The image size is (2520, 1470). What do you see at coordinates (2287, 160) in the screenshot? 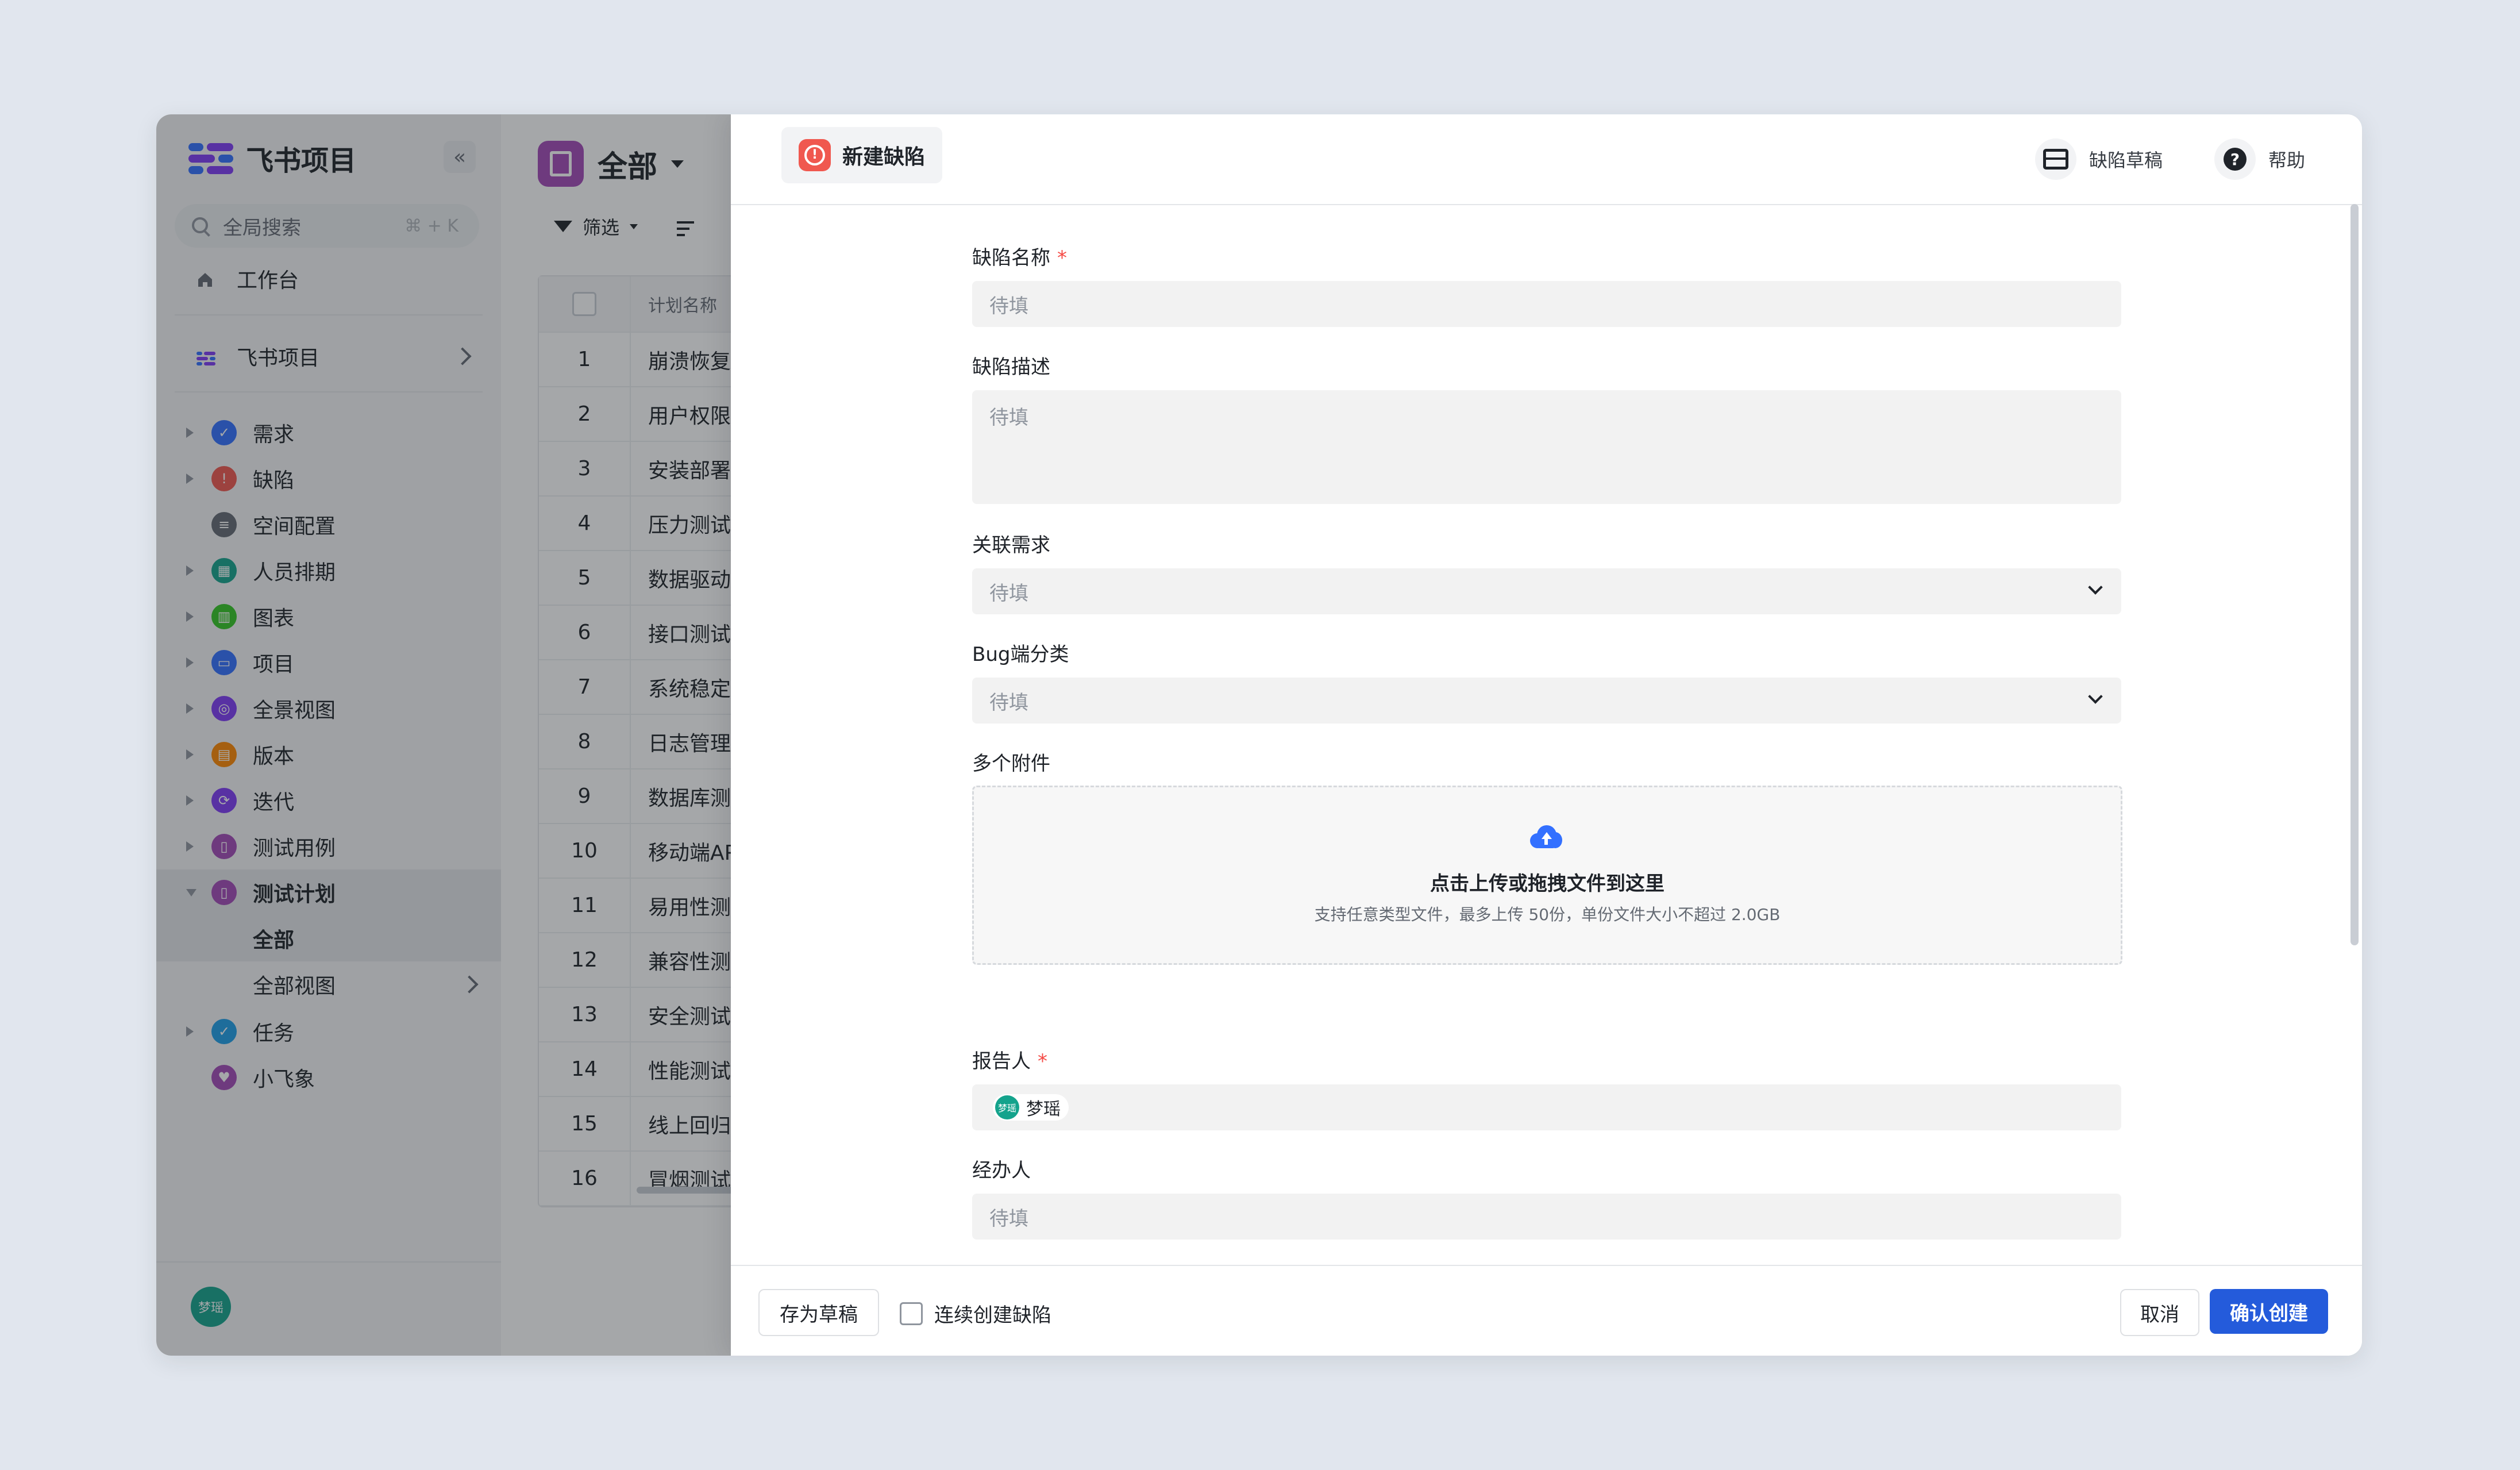
I see `help-label: 帮助` at bounding box center [2287, 160].